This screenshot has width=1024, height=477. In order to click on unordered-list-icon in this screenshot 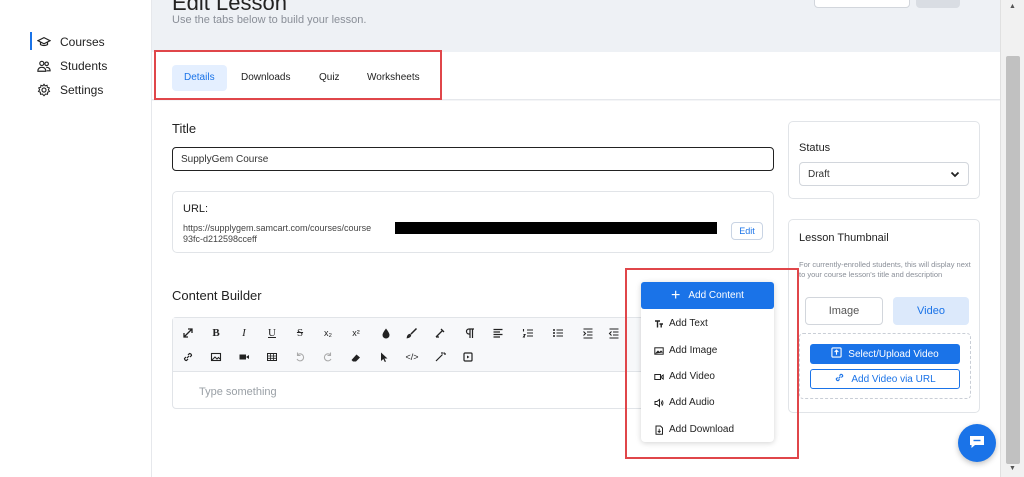, I will do `click(558, 333)`.